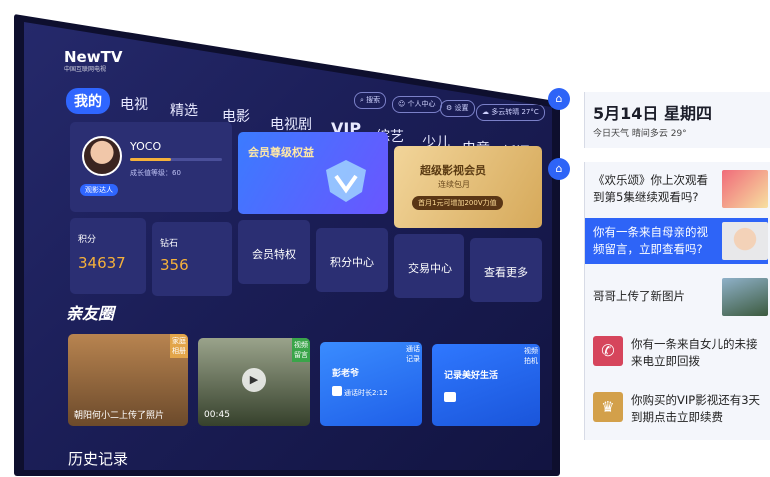  I want to click on history-section-title: 历史记录, so click(98, 459).